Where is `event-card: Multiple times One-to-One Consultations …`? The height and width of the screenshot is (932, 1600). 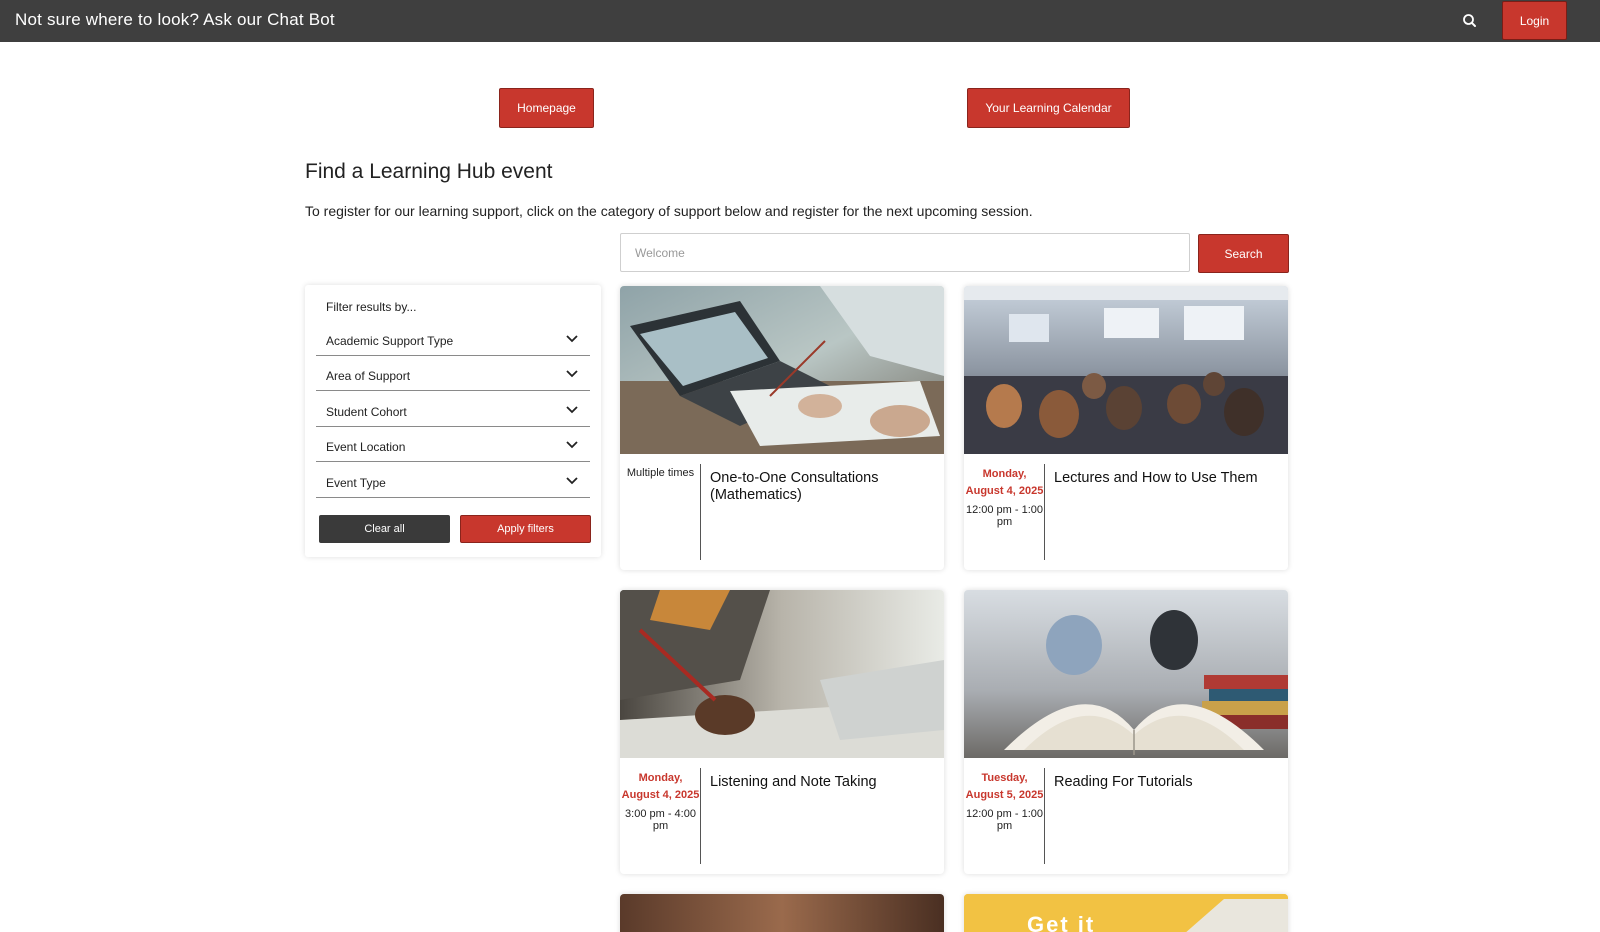 event-card: Multiple times One-to-One Consultations … is located at coordinates (782, 428).